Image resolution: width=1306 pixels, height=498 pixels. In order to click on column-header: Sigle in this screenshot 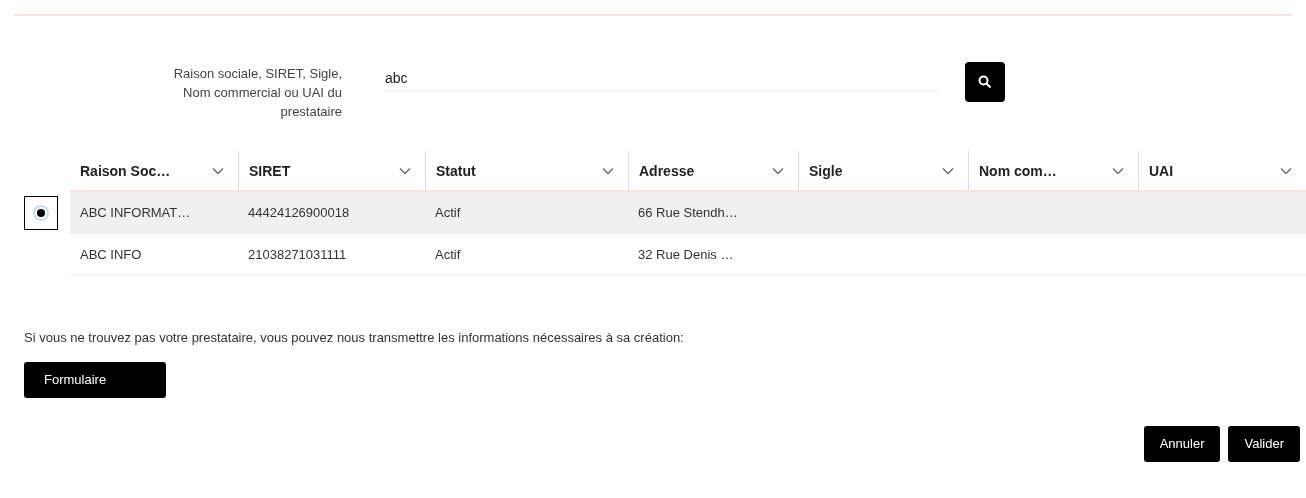, I will do `click(826, 171)`.